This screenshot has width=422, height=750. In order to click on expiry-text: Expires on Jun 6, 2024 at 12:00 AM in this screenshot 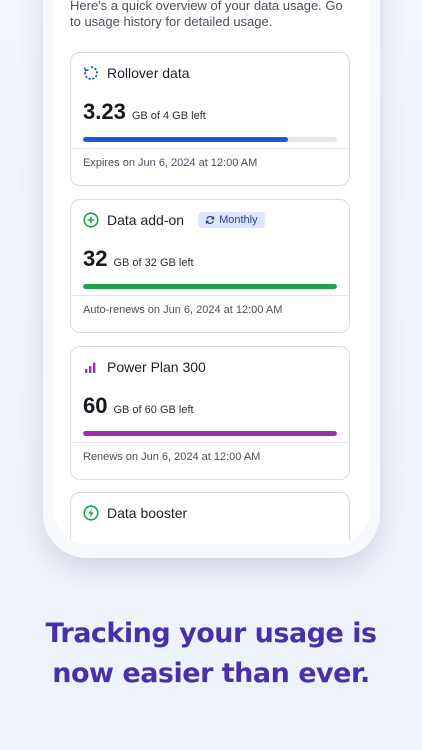, I will do `click(170, 163)`.